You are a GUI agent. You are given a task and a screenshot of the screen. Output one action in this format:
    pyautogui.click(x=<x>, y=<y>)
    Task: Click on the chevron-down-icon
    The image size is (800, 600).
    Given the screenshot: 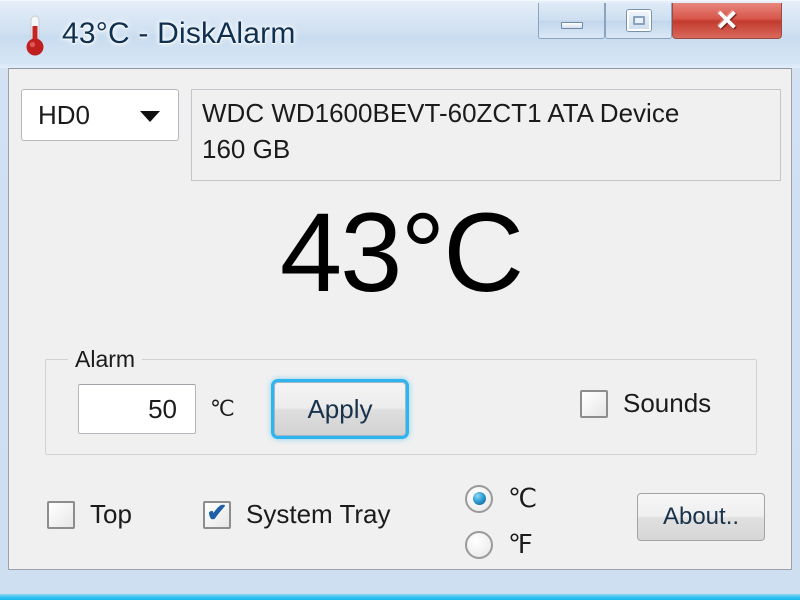 What is the action you would take?
    pyautogui.click(x=150, y=116)
    